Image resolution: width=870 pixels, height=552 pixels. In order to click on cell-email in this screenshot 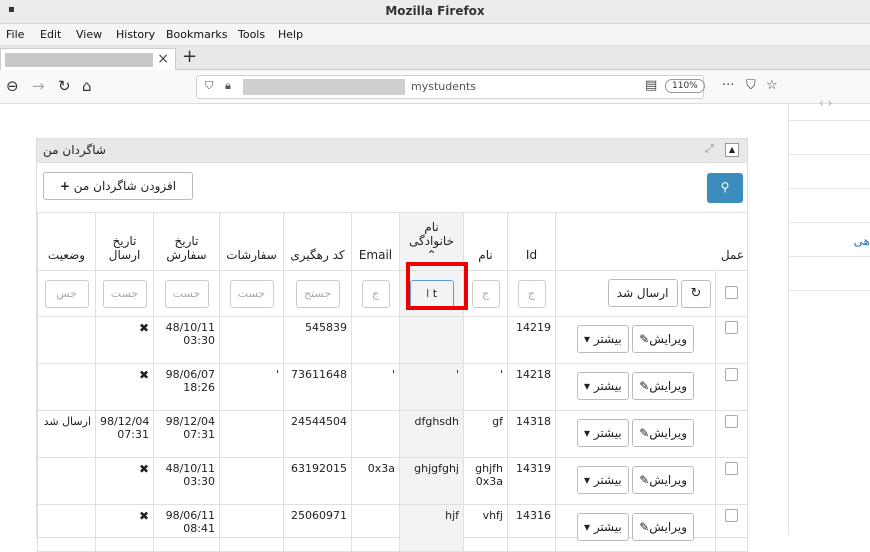, I will do `click(375, 340)`.